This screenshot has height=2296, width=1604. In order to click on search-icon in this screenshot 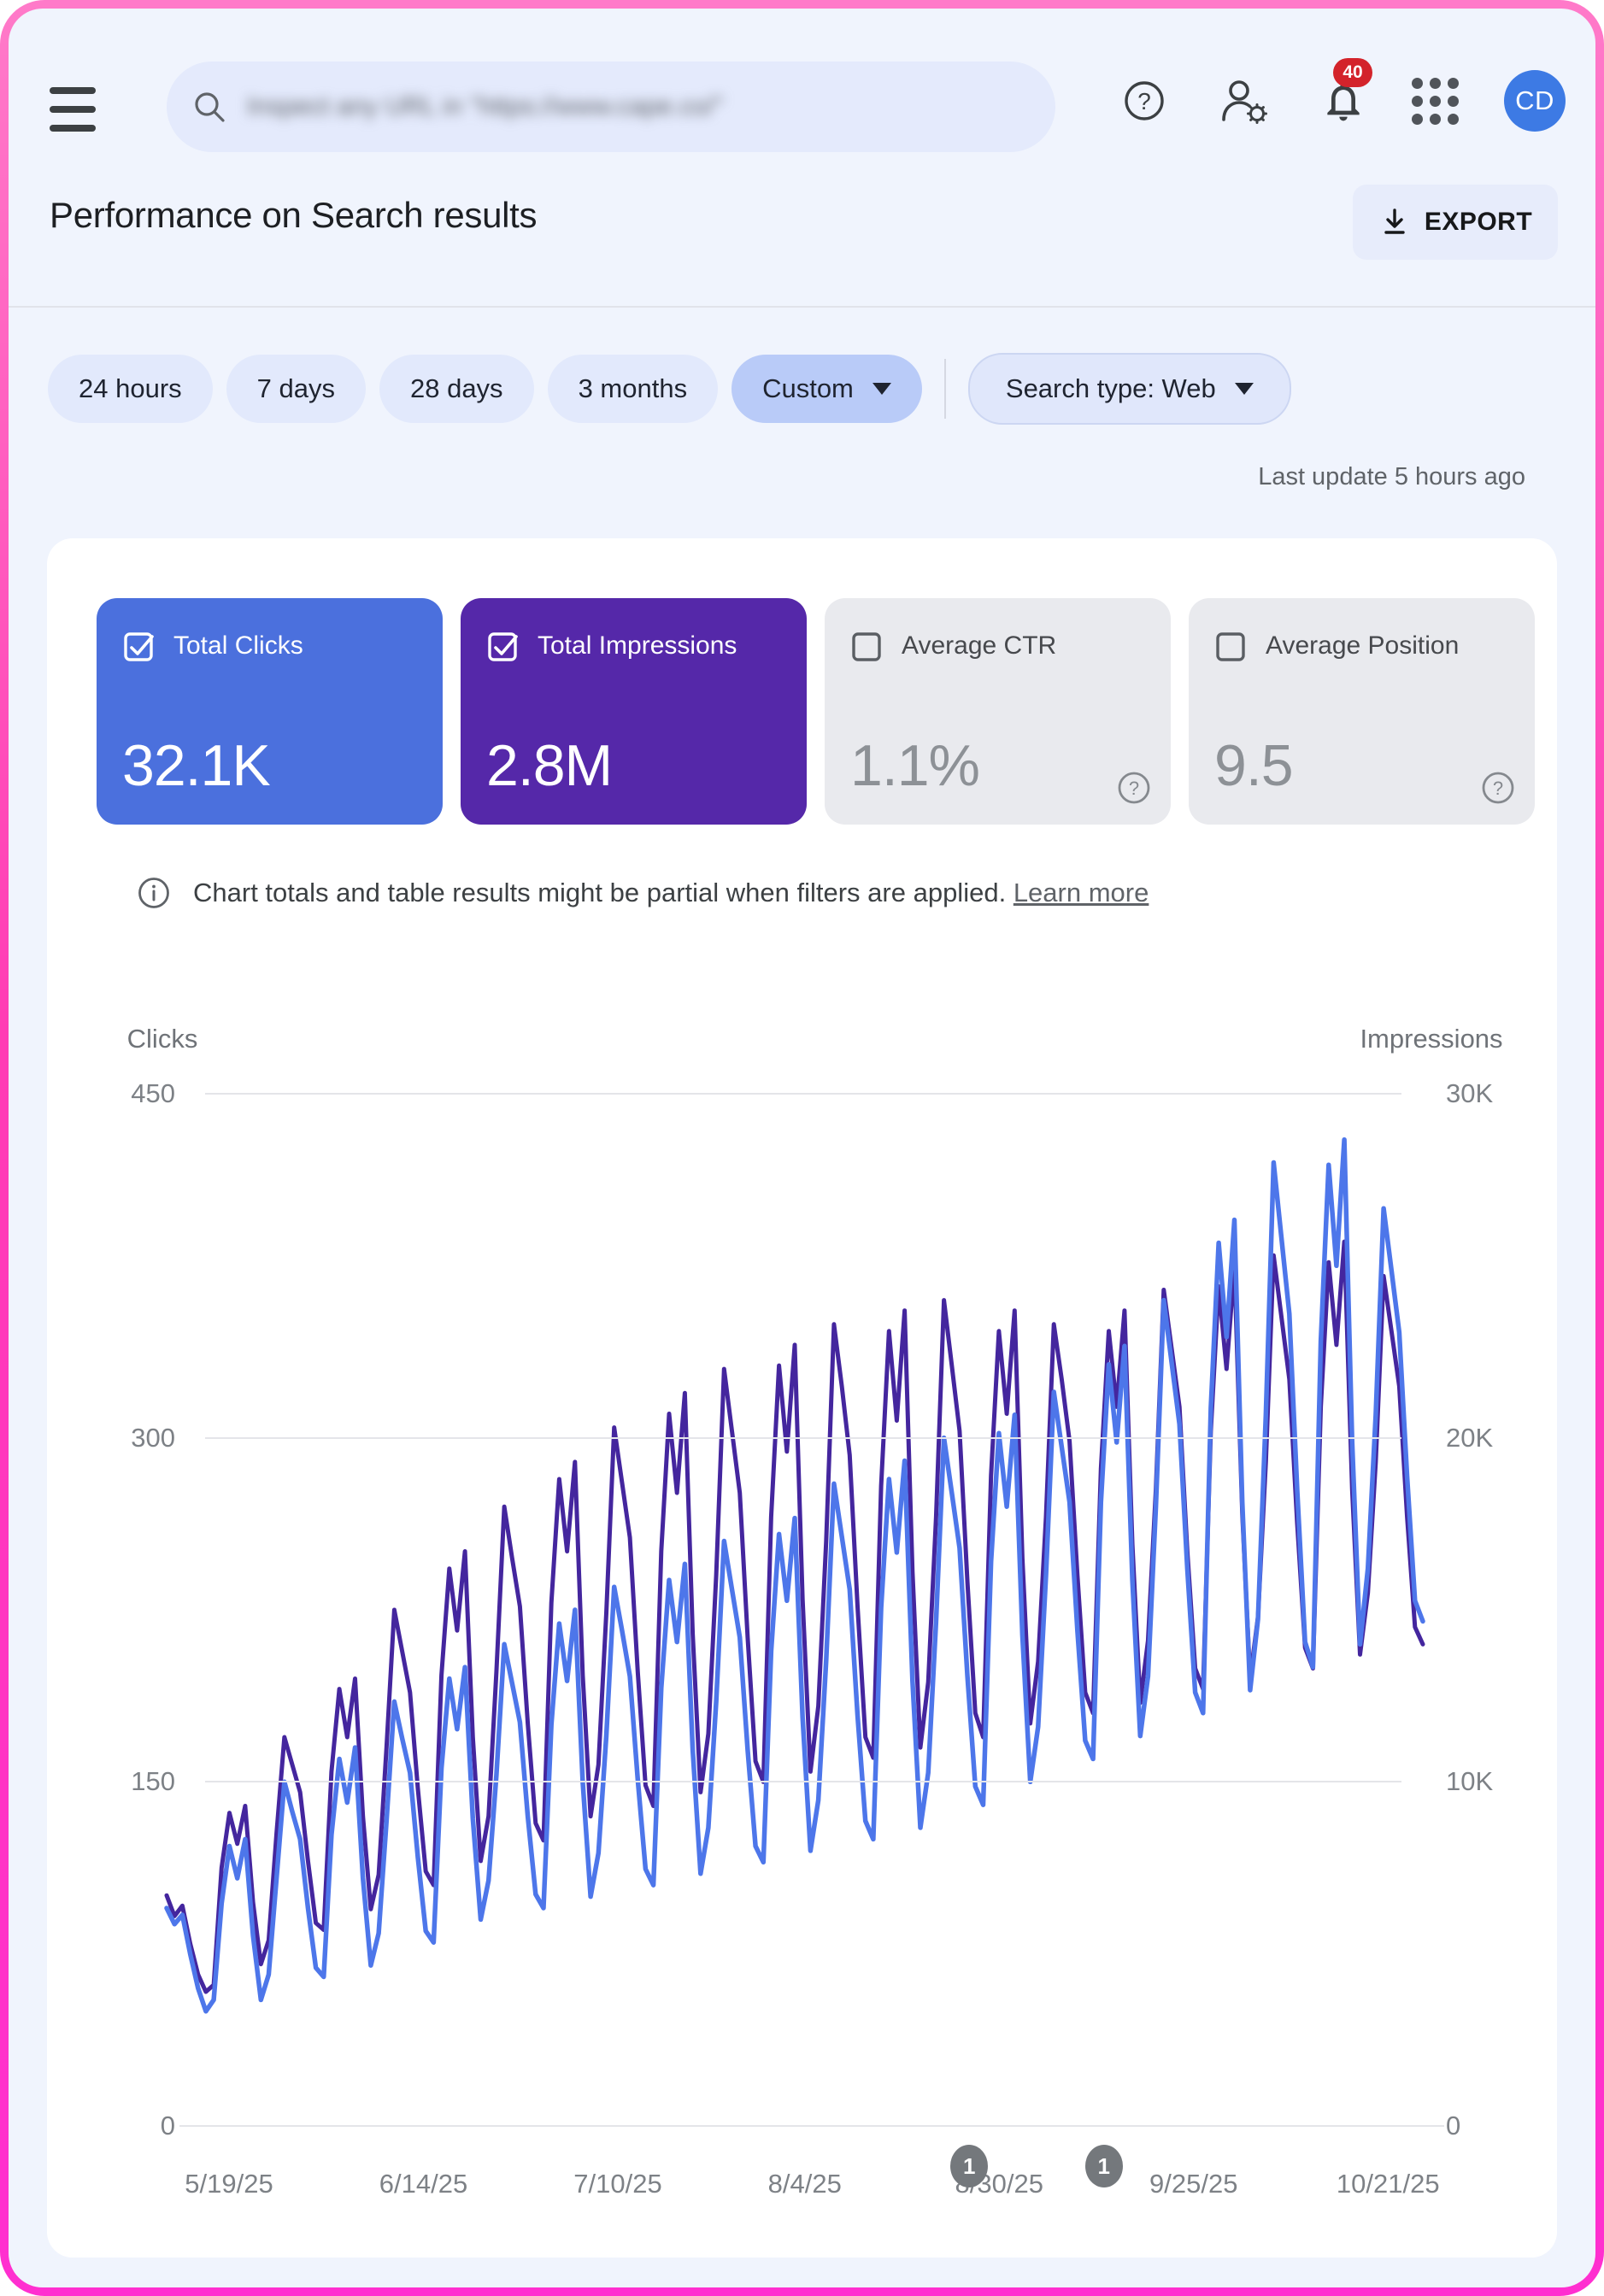, I will do `click(210, 107)`.